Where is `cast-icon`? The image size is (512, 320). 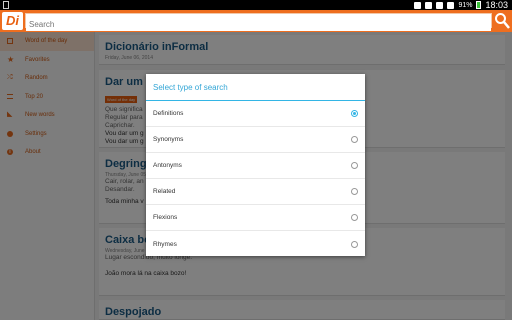
cast-icon is located at coordinates (418, 5).